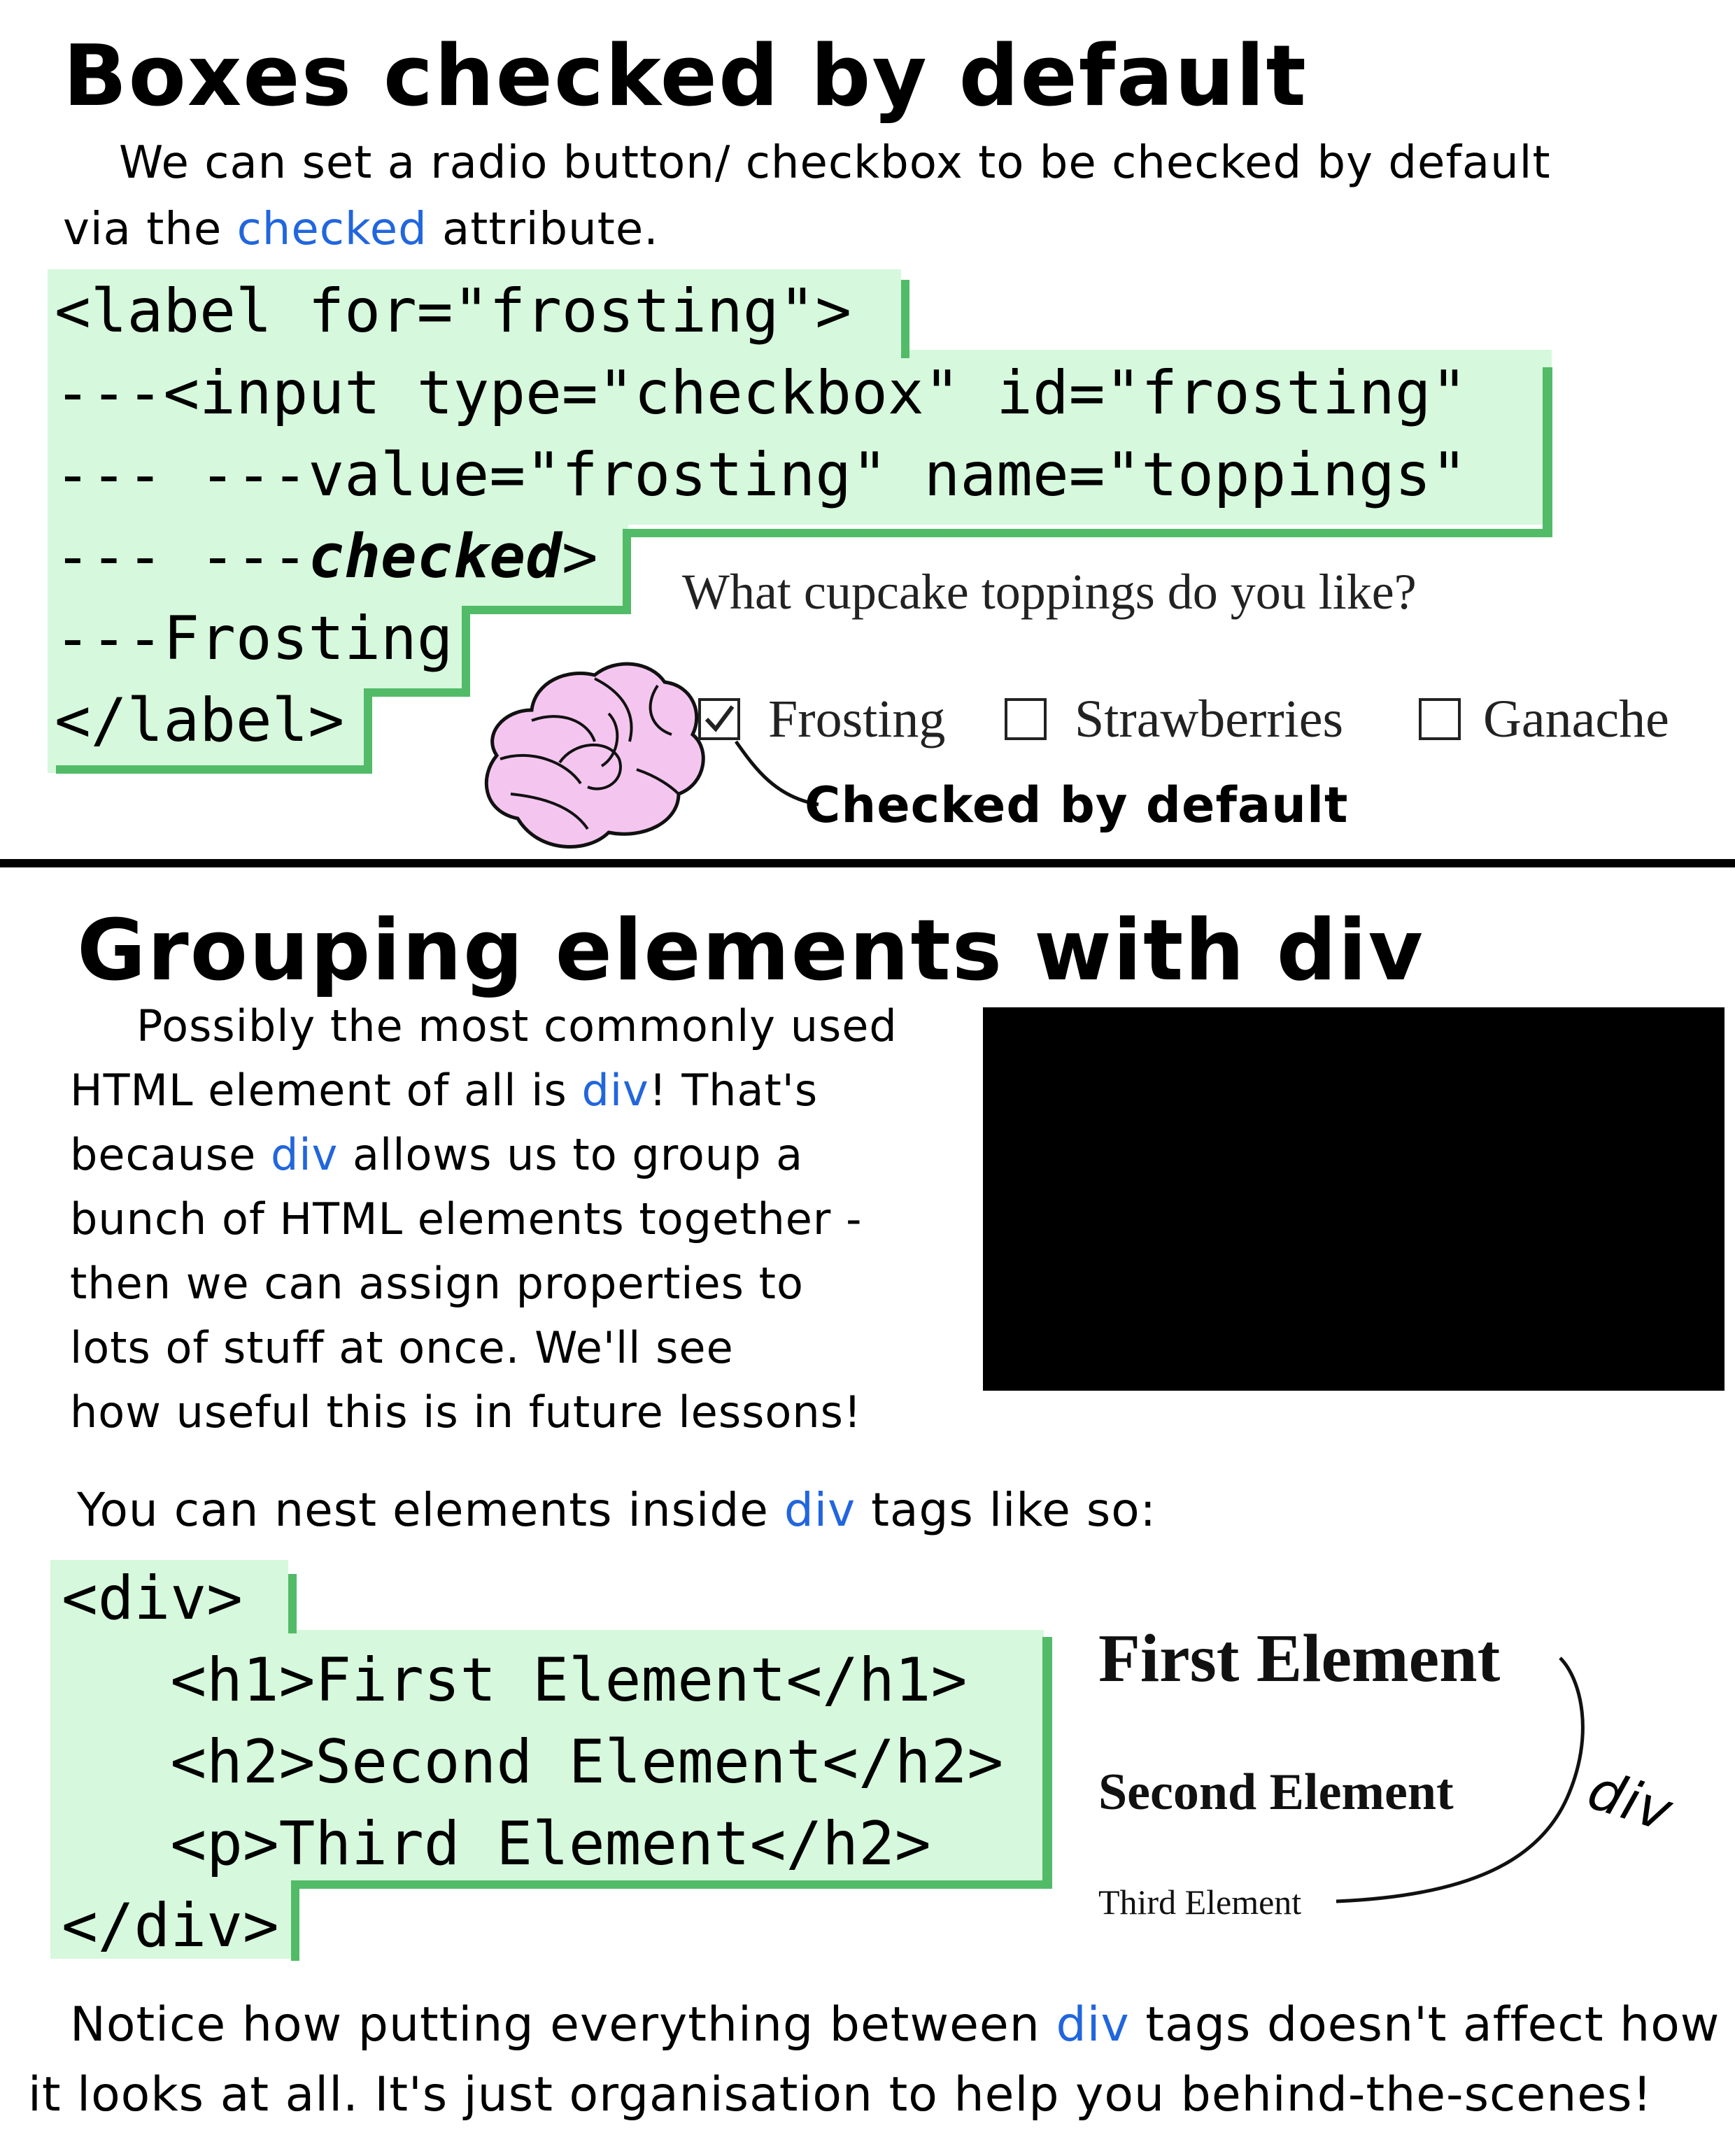 The height and width of the screenshot is (2156, 1735). What do you see at coordinates (200, 721) in the screenshot?
I see `code-line: </label>` at bounding box center [200, 721].